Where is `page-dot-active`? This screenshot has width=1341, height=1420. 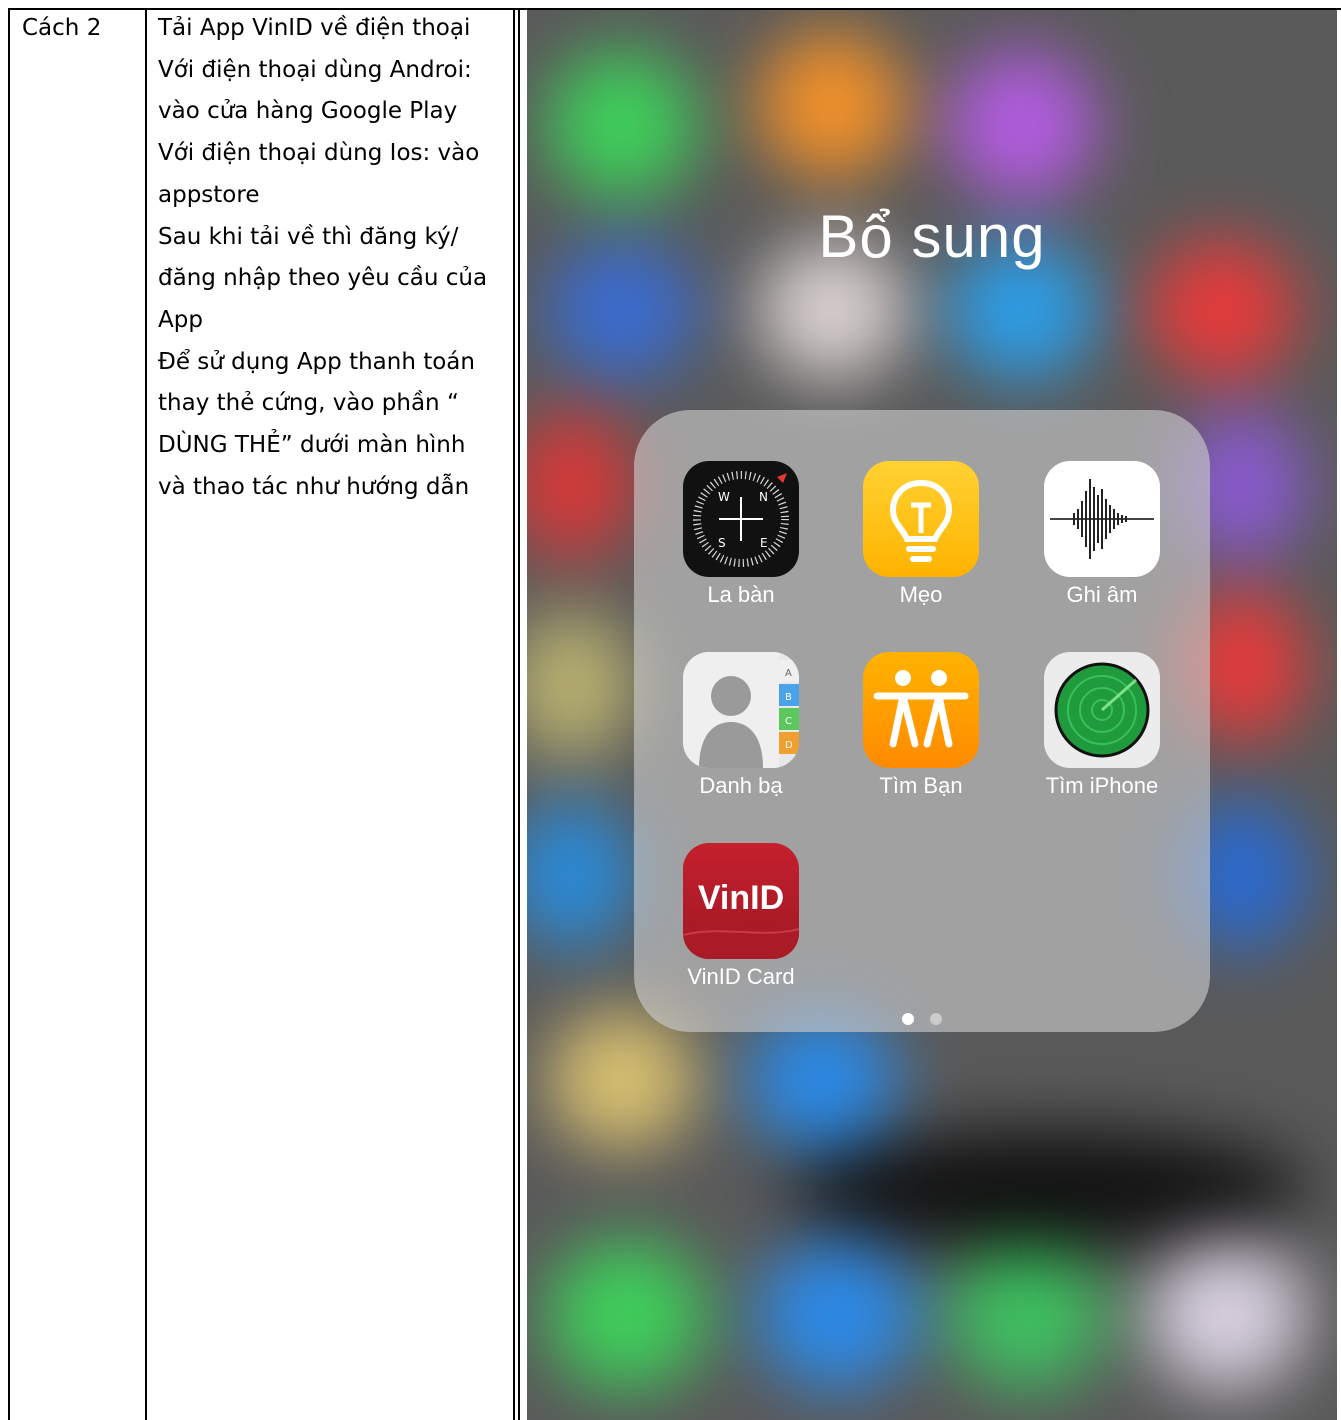
page-dot-active is located at coordinates (908, 1019).